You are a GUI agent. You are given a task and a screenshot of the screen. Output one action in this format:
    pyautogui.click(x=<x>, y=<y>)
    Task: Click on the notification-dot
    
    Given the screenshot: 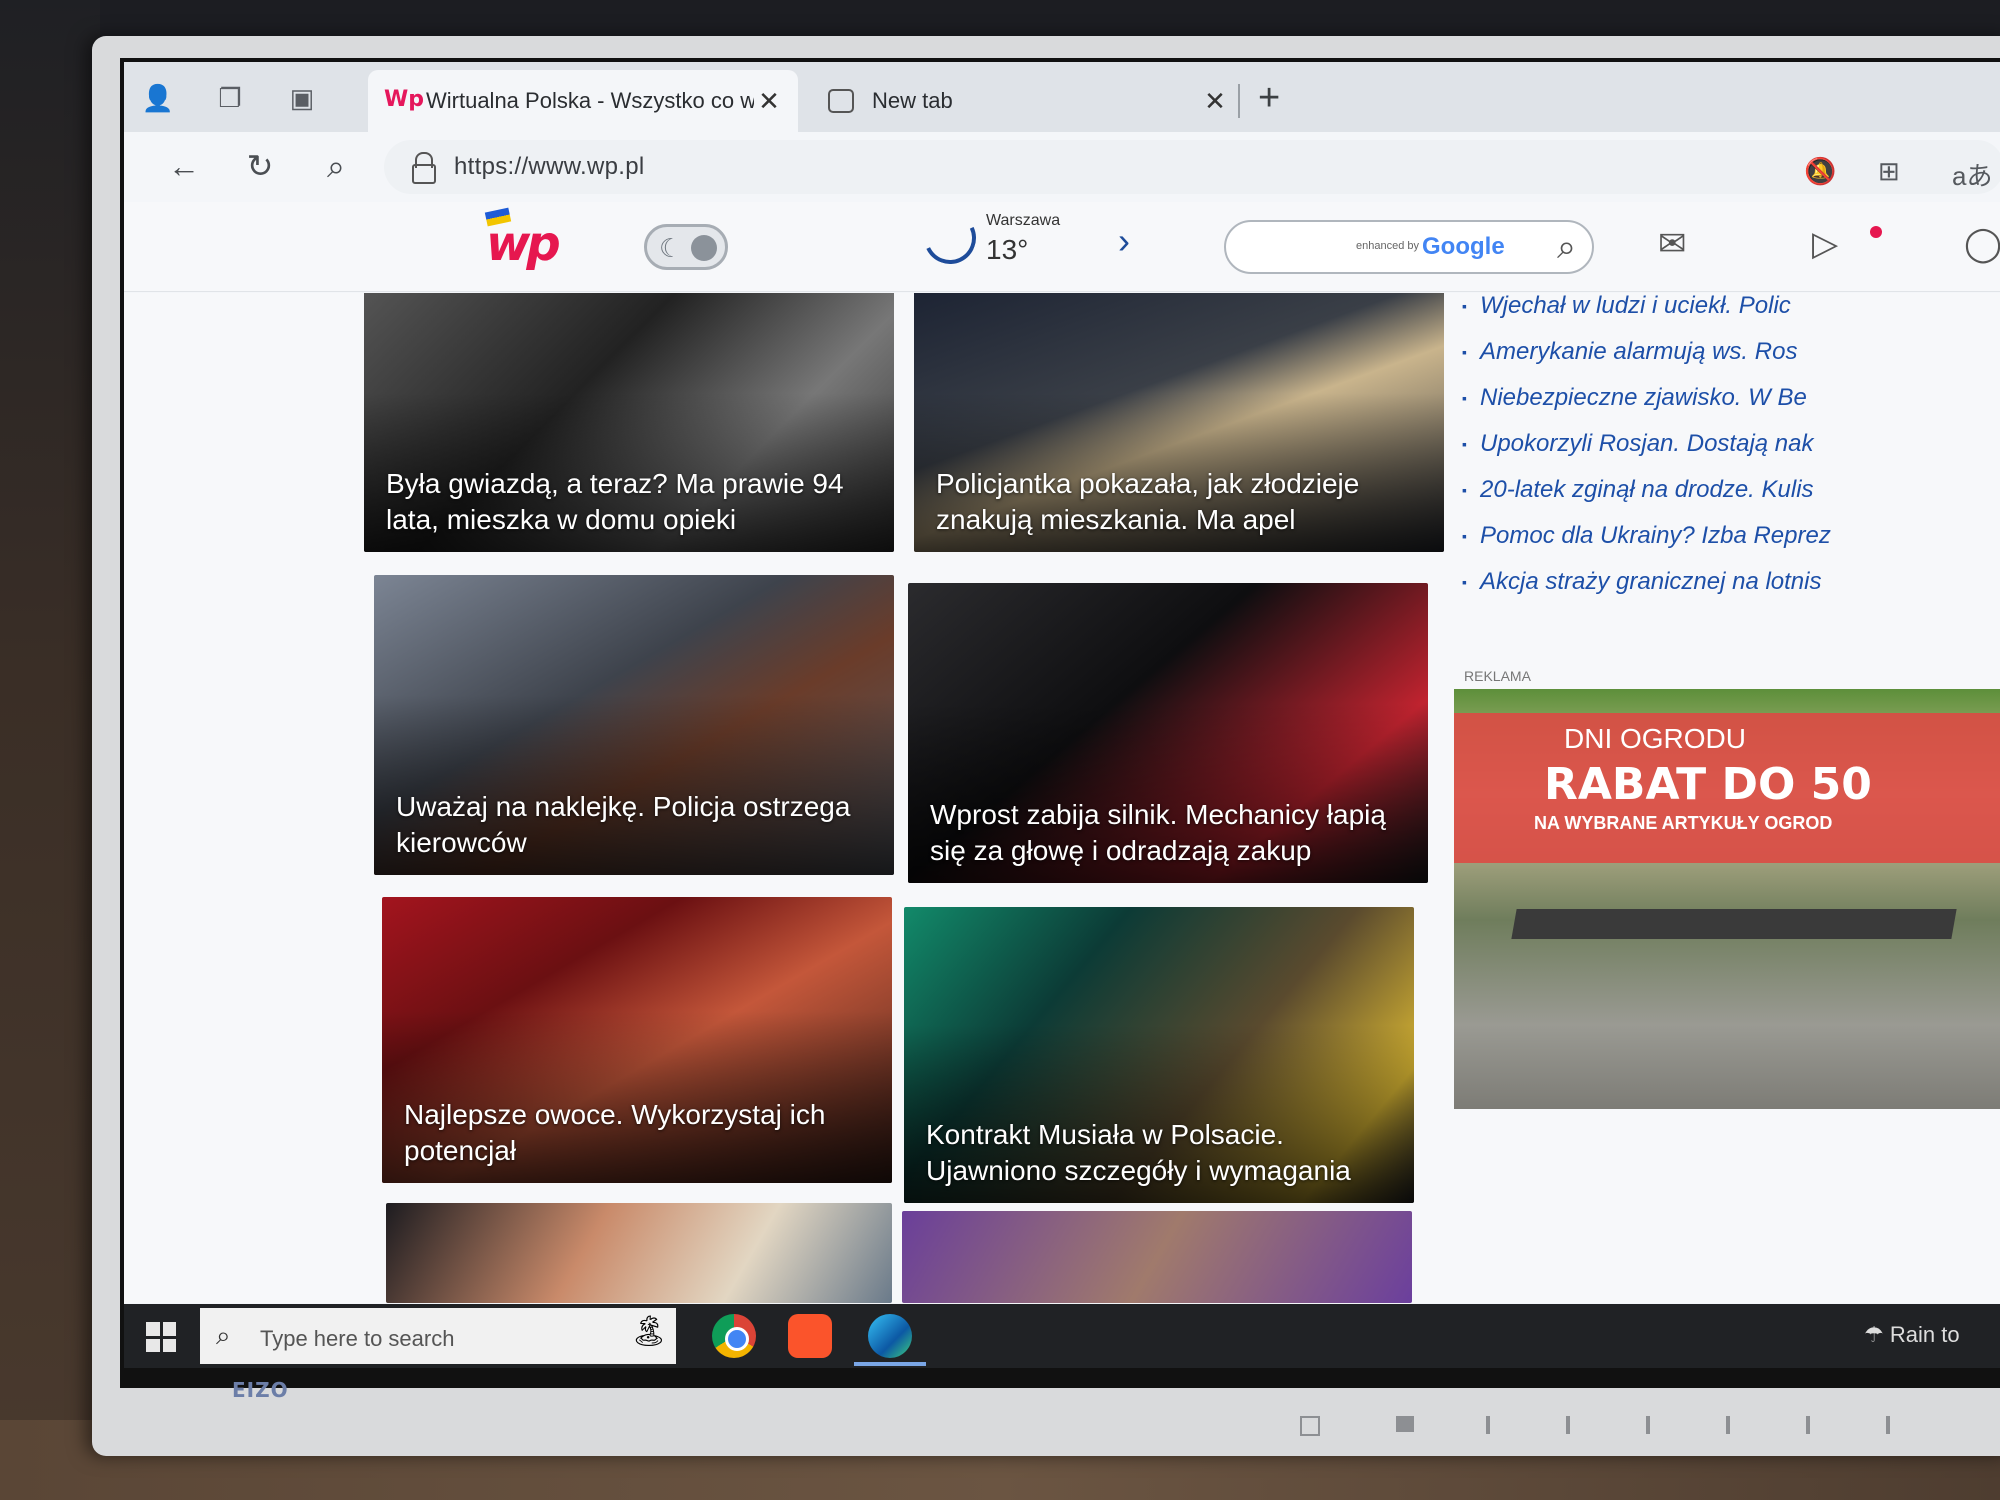 What is the action you would take?
    pyautogui.click(x=1876, y=232)
    